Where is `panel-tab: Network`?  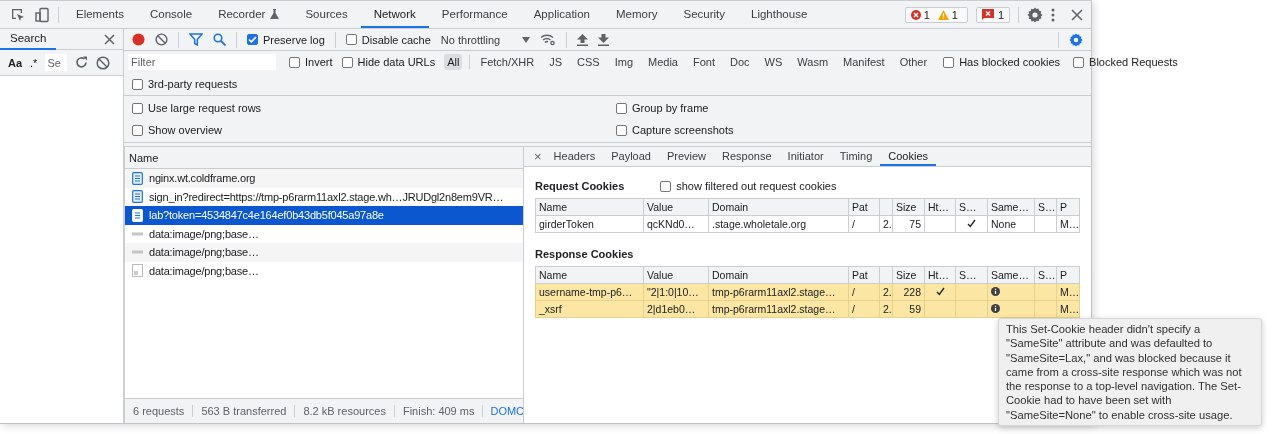 panel-tab: Network is located at coordinates (394, 14).